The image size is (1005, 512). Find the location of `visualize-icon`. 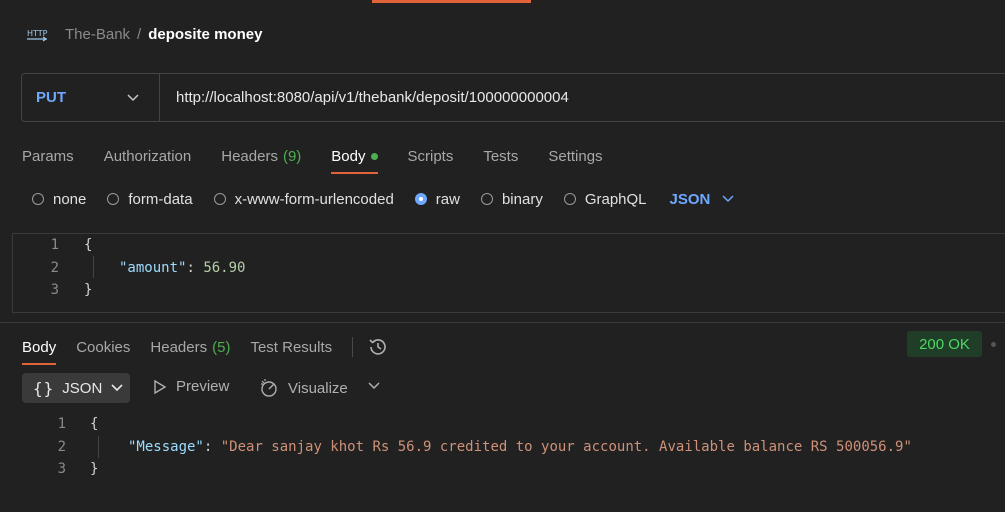

visualize-icon is located at coordinates (269, 388).